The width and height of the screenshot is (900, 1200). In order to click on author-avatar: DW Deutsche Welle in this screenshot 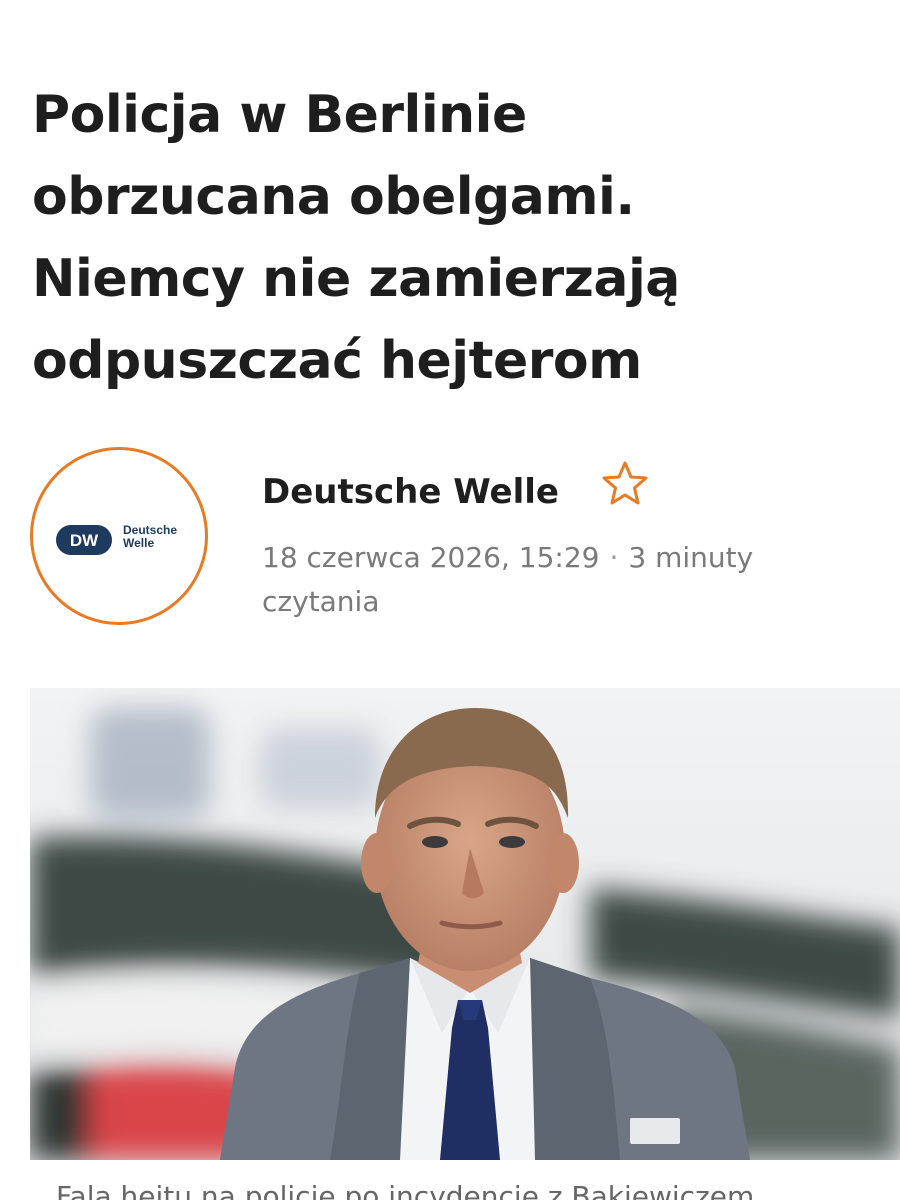, I will do `click(119, 536)`.